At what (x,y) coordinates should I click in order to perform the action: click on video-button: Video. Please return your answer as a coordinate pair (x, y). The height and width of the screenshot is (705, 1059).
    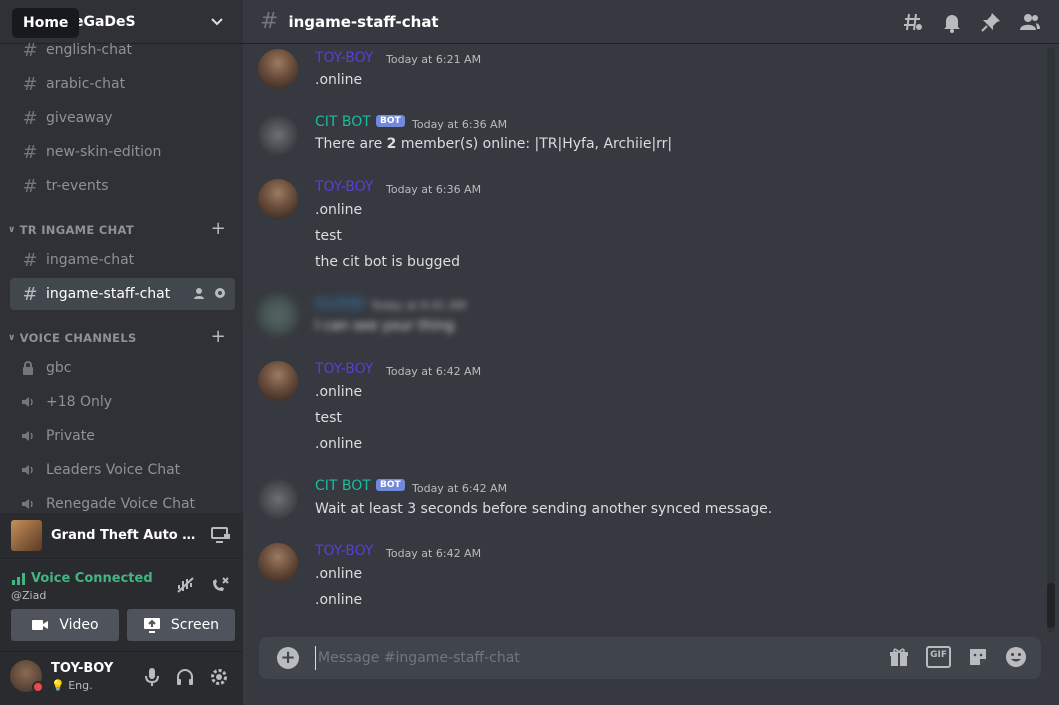
    Looking at the image, I should click on (65, 625).